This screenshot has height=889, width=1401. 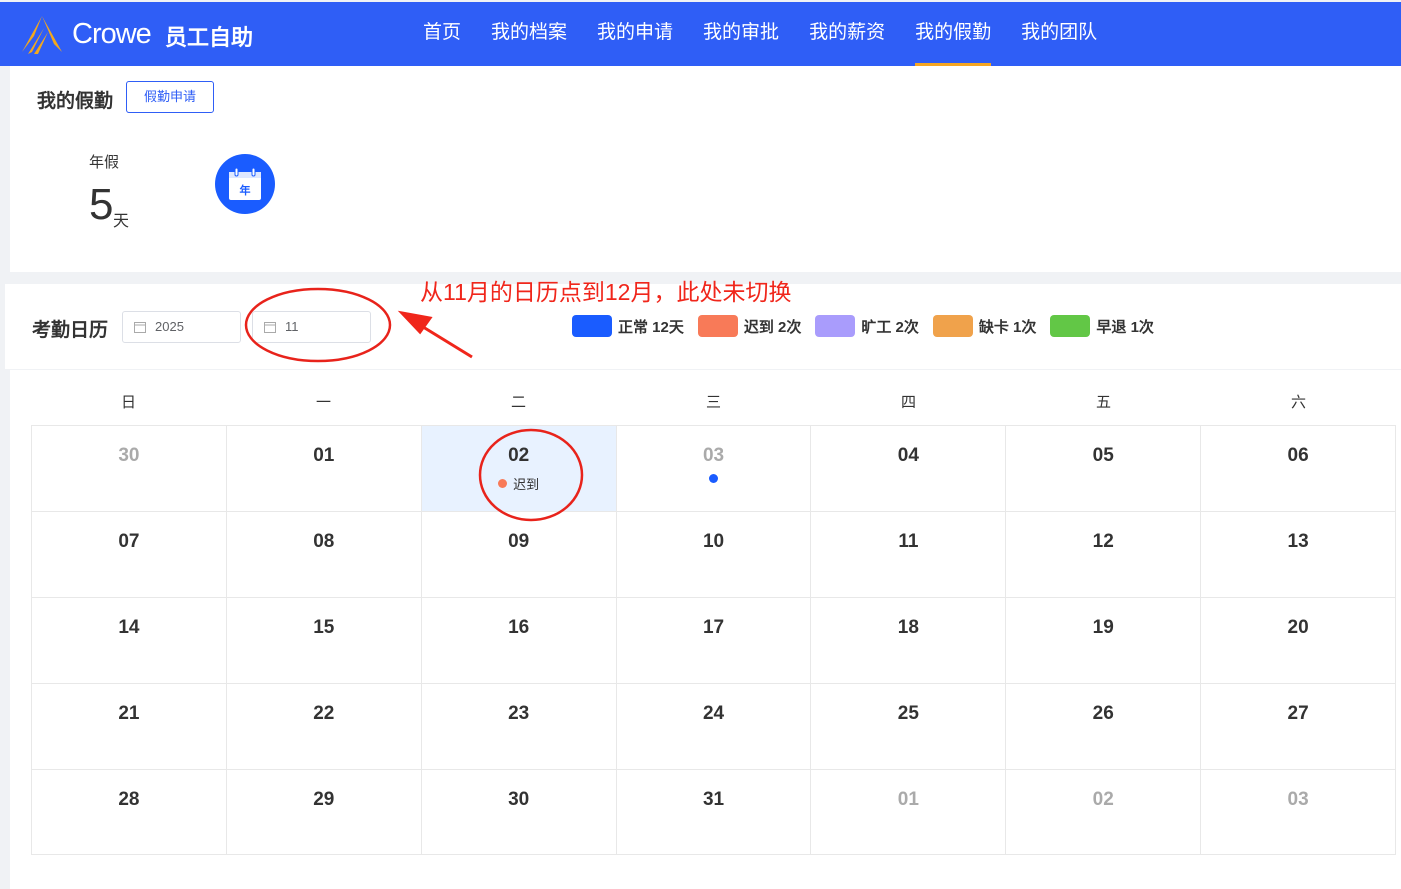 What do you see at coordinates (442, 34) in the screenshot?
I see `nav-item: 首页` at bounding box center [442, 34].